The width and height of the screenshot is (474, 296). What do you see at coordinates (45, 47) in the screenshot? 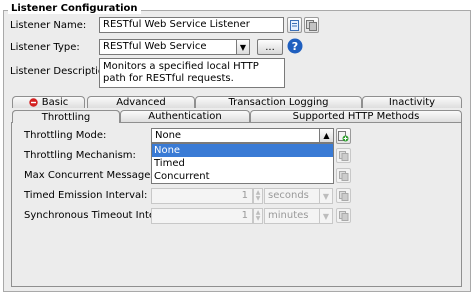
I see `listener-type-label: Listener Type:` at bounding box center [45, 47].